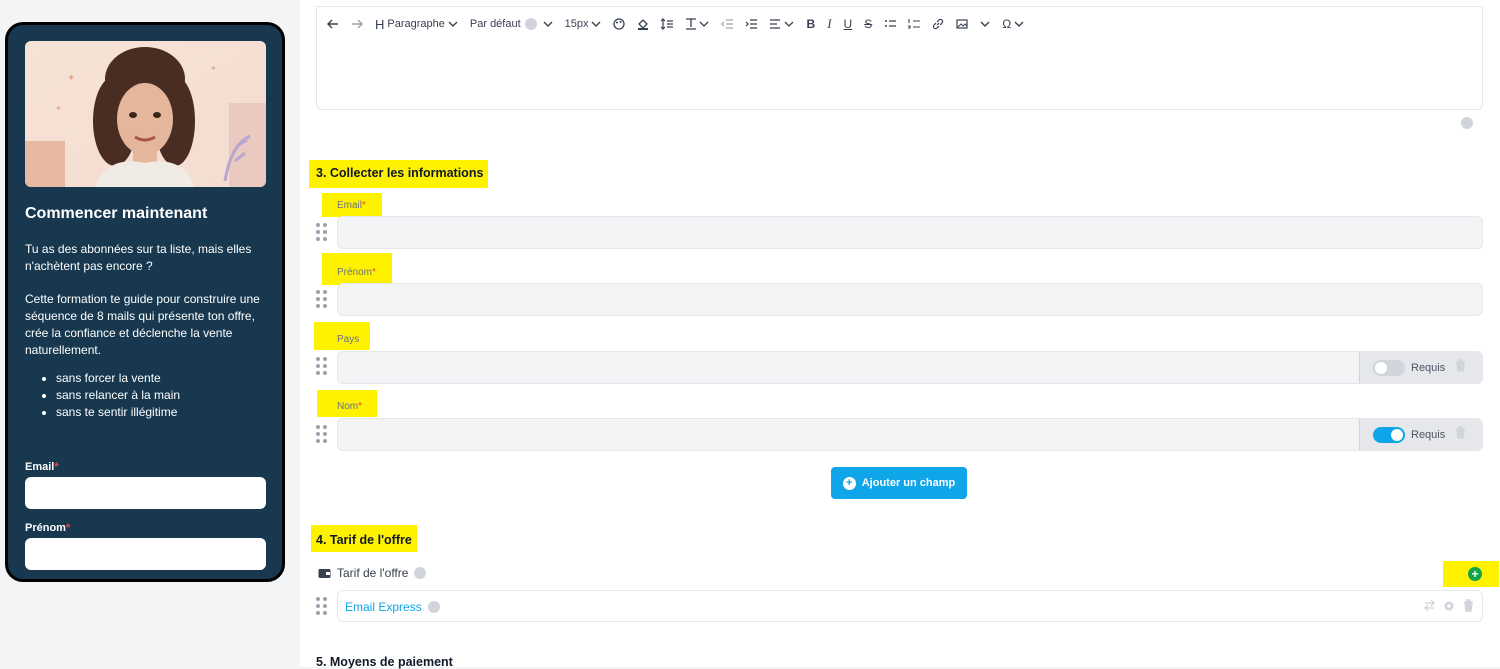 The width and height of the screenshot is (1500, 669). I want to click on special-char-select: Ω, so click(1013, 24).